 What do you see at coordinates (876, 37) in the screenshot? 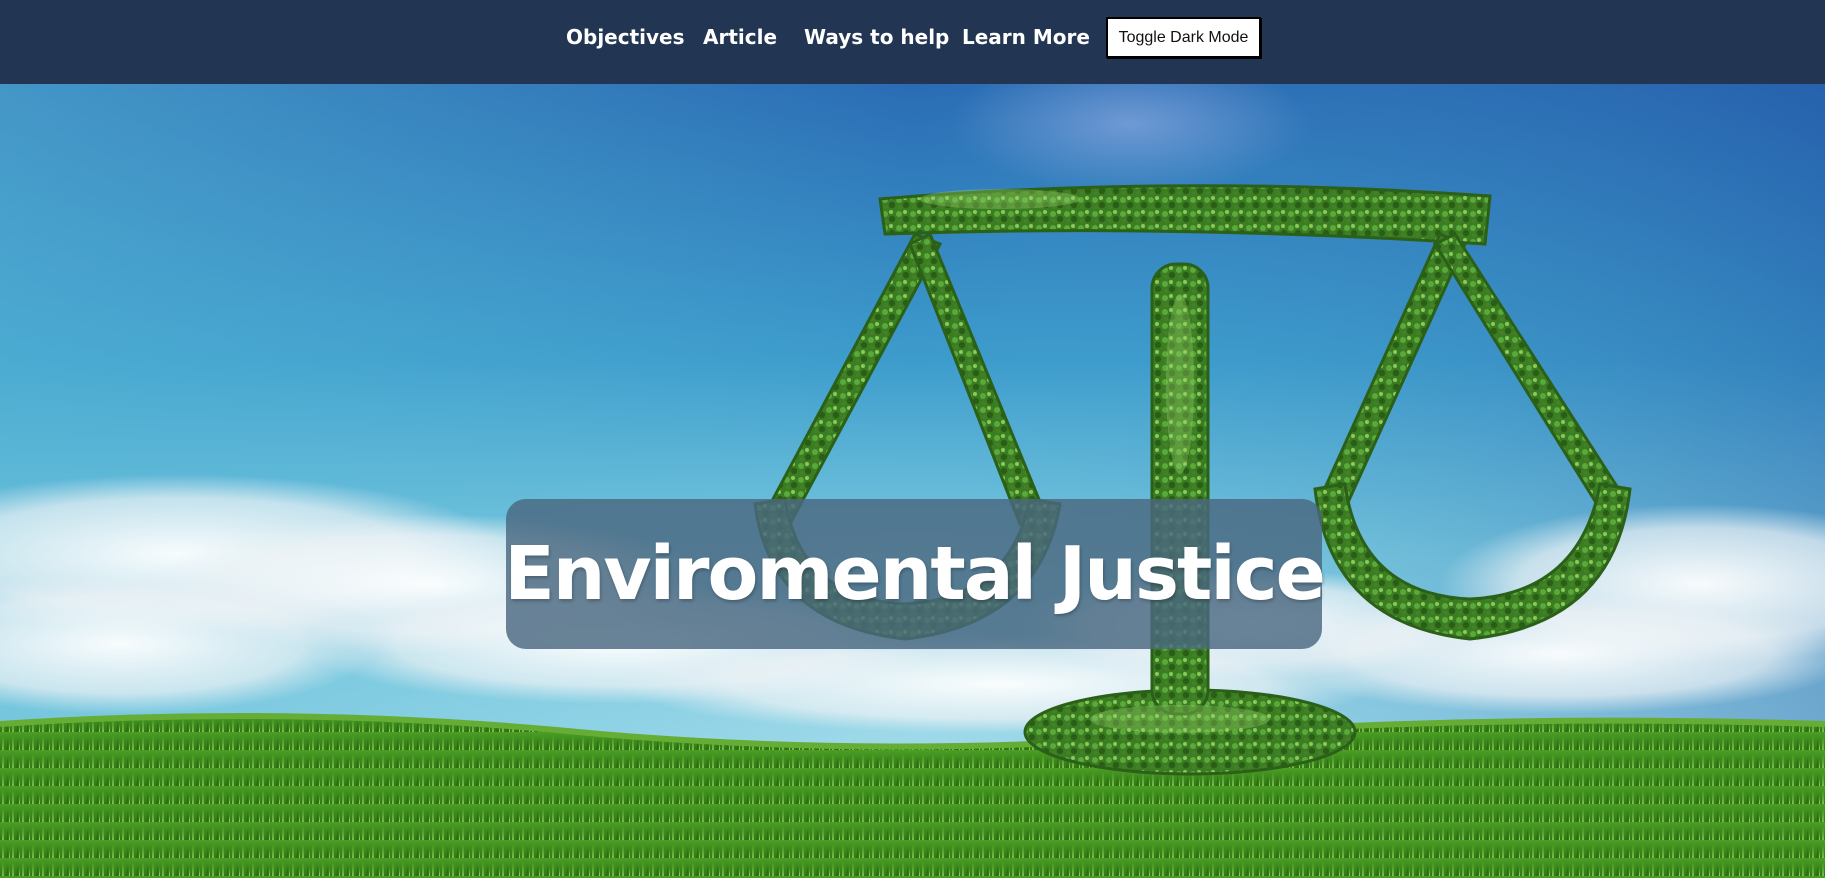
I see `nav-link-ways-to-help: Ways to help` at bounding box center [876, 37].